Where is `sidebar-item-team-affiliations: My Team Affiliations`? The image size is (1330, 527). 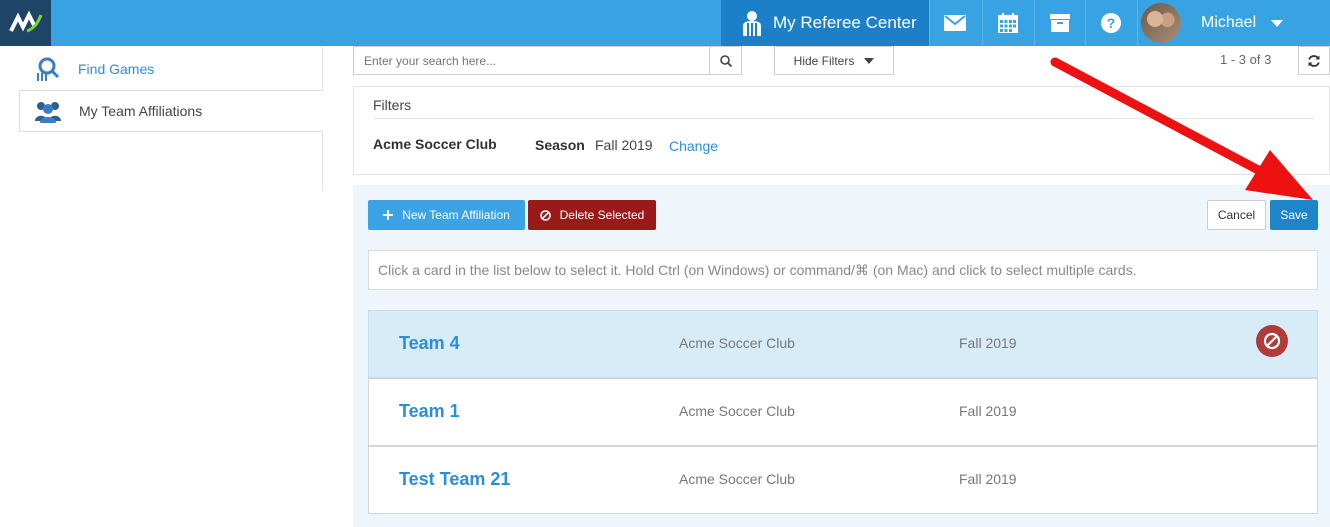 sidebar-item-team-affiliations: My Team Affiliations is located at coordinates (171, 111).